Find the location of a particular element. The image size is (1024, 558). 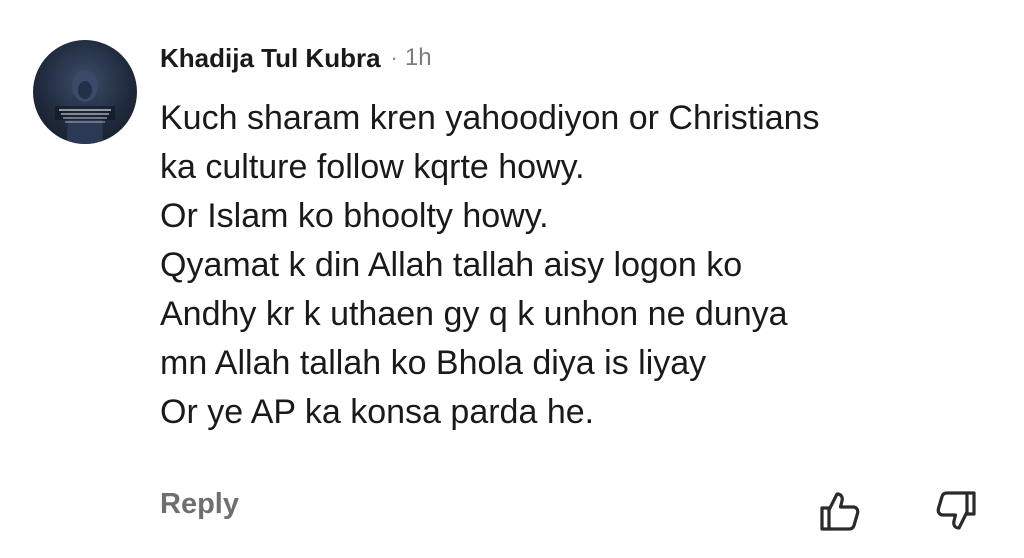

avatar is located at coordinates (85, 92).